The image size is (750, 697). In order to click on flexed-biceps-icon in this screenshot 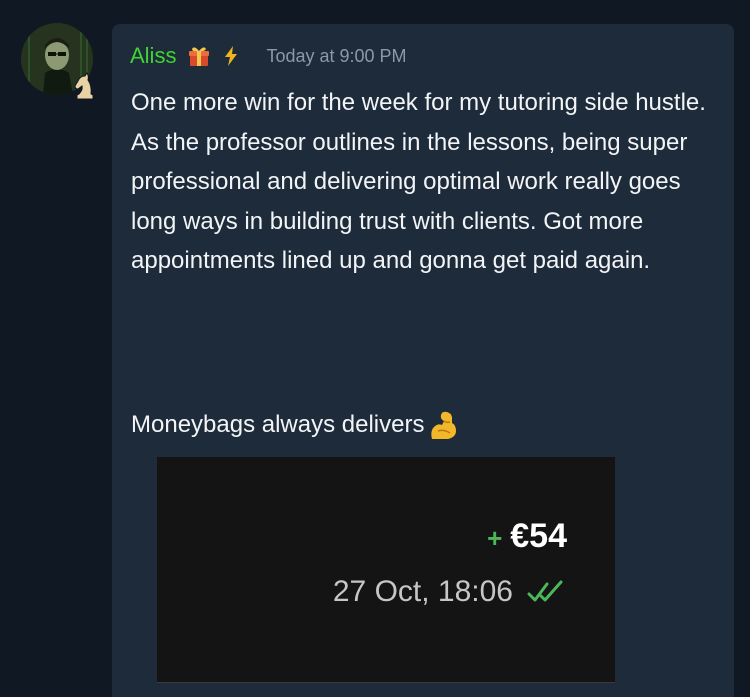, I will do `click(444, 425)`.